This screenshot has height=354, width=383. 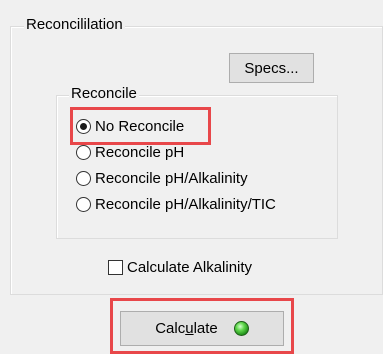 What do you see at coordinates (185, 204) in the screenshot?
I see `radio-reconcile-ph-alkalinity-tic-label: Reconcile pH/Alkalinity/TIC` at bounding box center [185, 204].